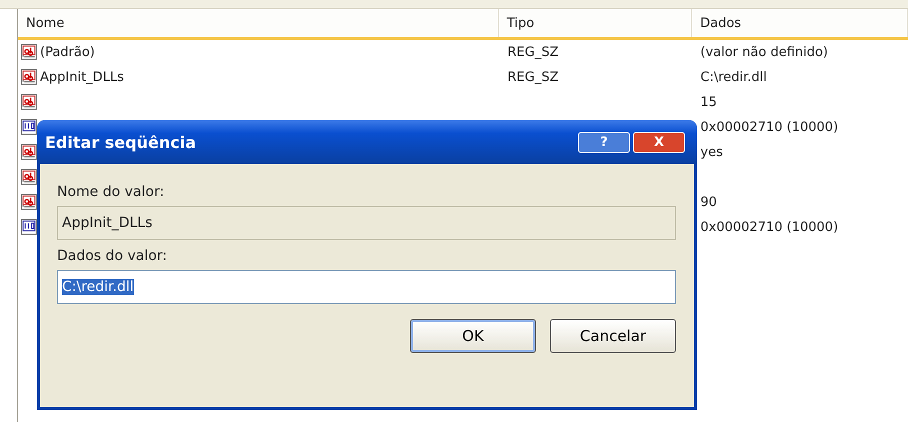 The height and width of the screenshot is (422, 908). Describe the element at coordinates (366, 287) in the screenshot. I see `value-data-field: C:\redir.dll` at that location.